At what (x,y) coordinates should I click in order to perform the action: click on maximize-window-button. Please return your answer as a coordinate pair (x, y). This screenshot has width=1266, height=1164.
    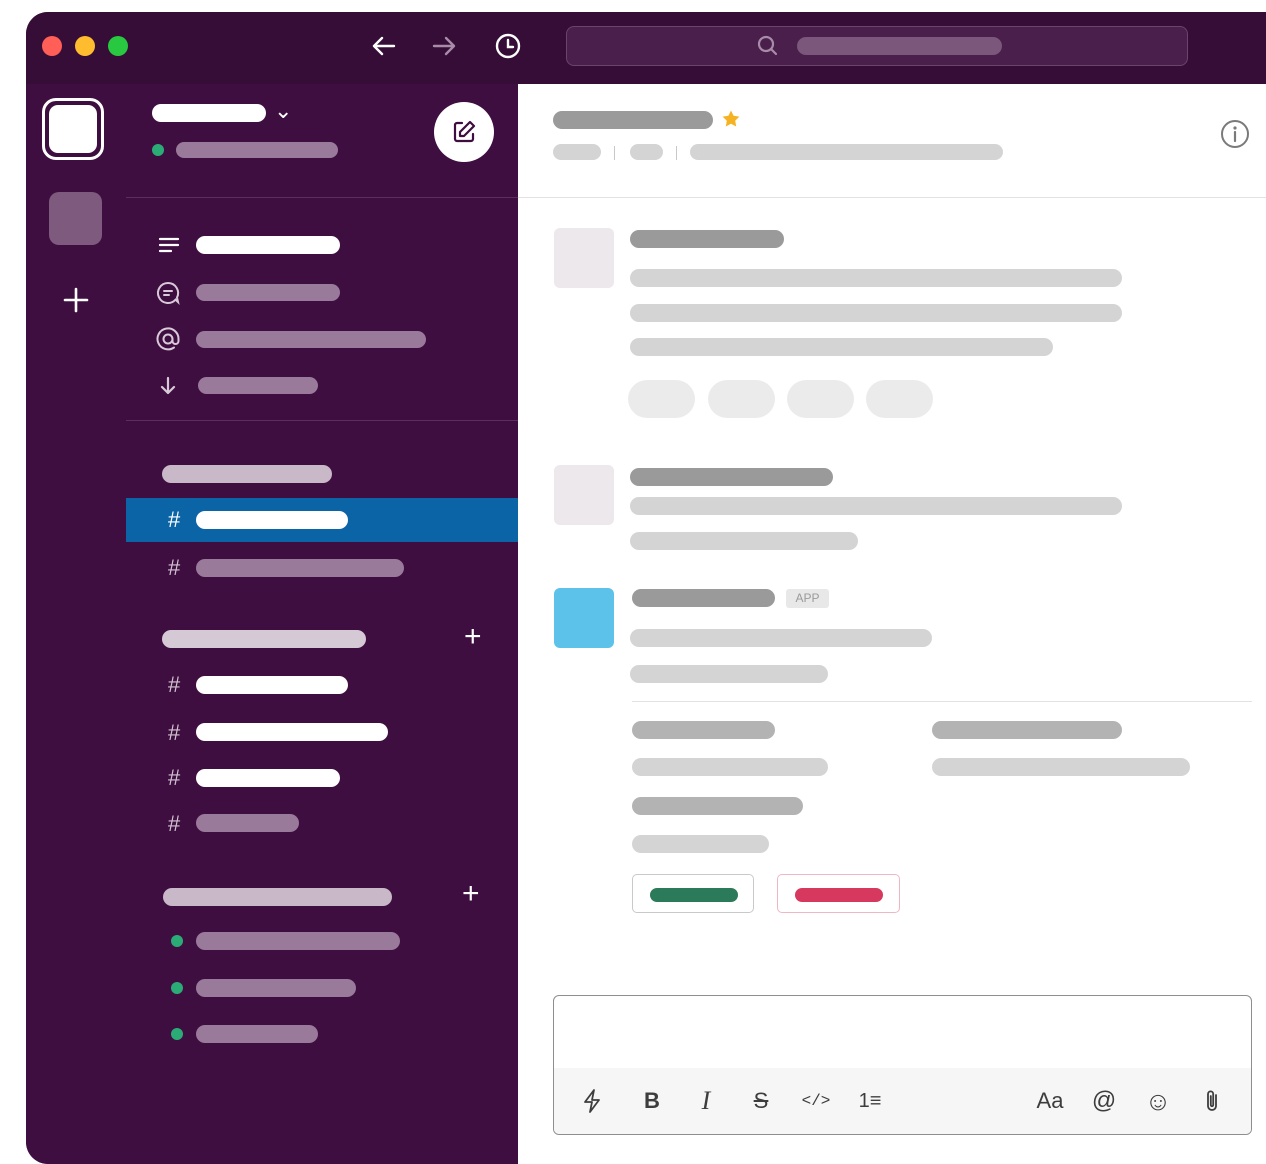
    Looking at the image, I should click on (118, 46).